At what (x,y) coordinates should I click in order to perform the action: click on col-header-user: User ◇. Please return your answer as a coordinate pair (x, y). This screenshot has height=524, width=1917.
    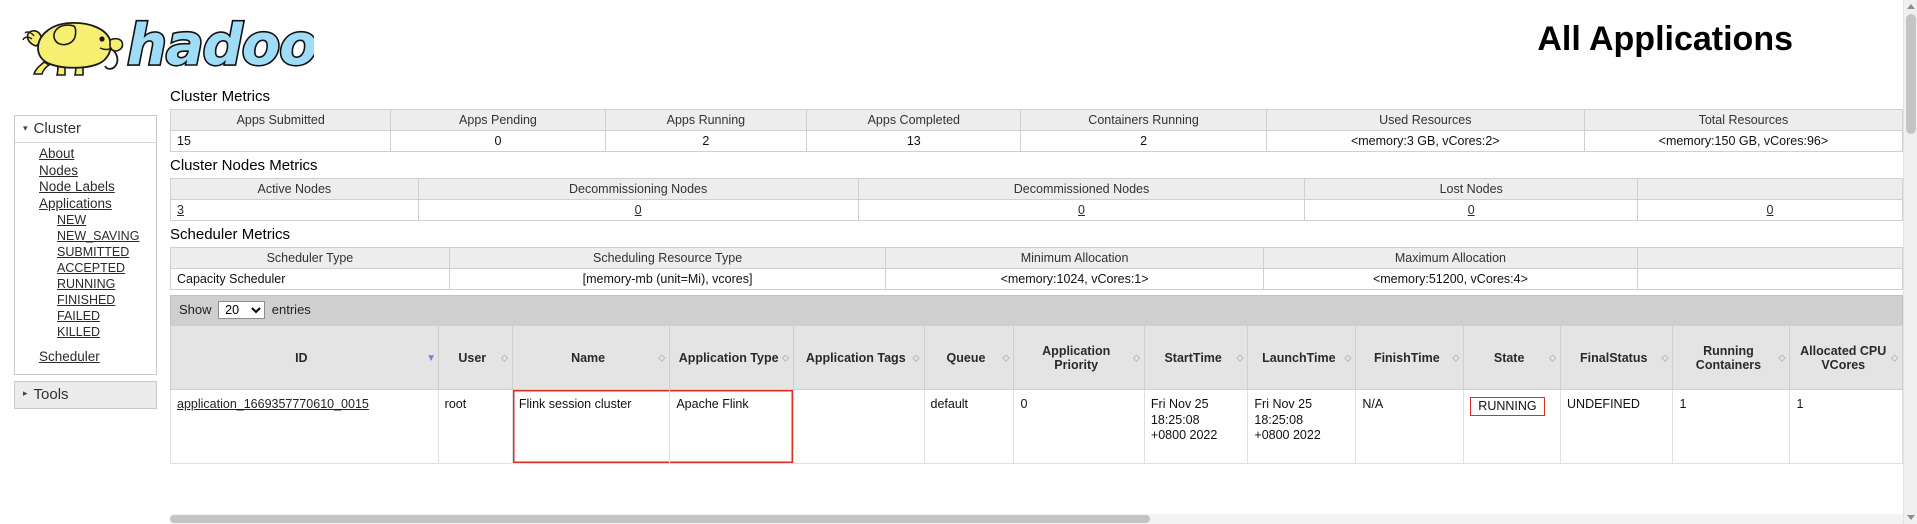
    Looking at the image, I should click on (475, 357).